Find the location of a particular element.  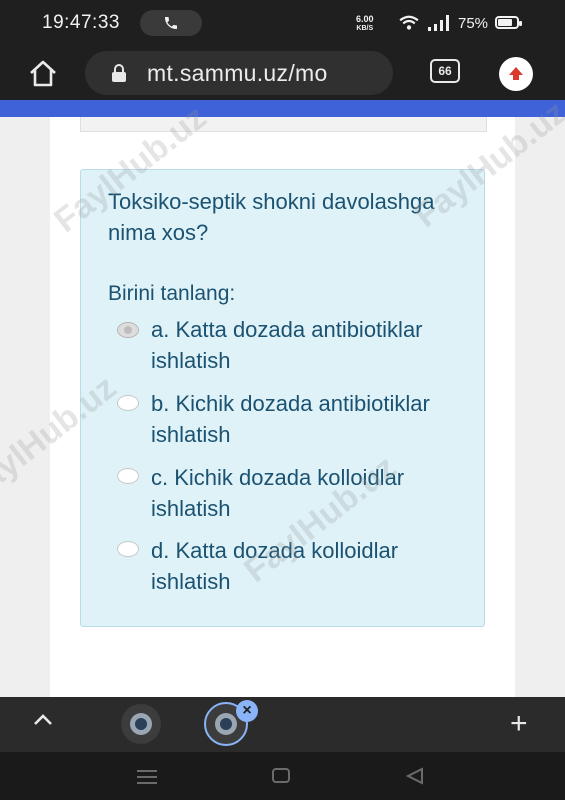

answer-option-c: c. Kichik dozada kolloidlar ishlatish is located at coordinates (311, 493).